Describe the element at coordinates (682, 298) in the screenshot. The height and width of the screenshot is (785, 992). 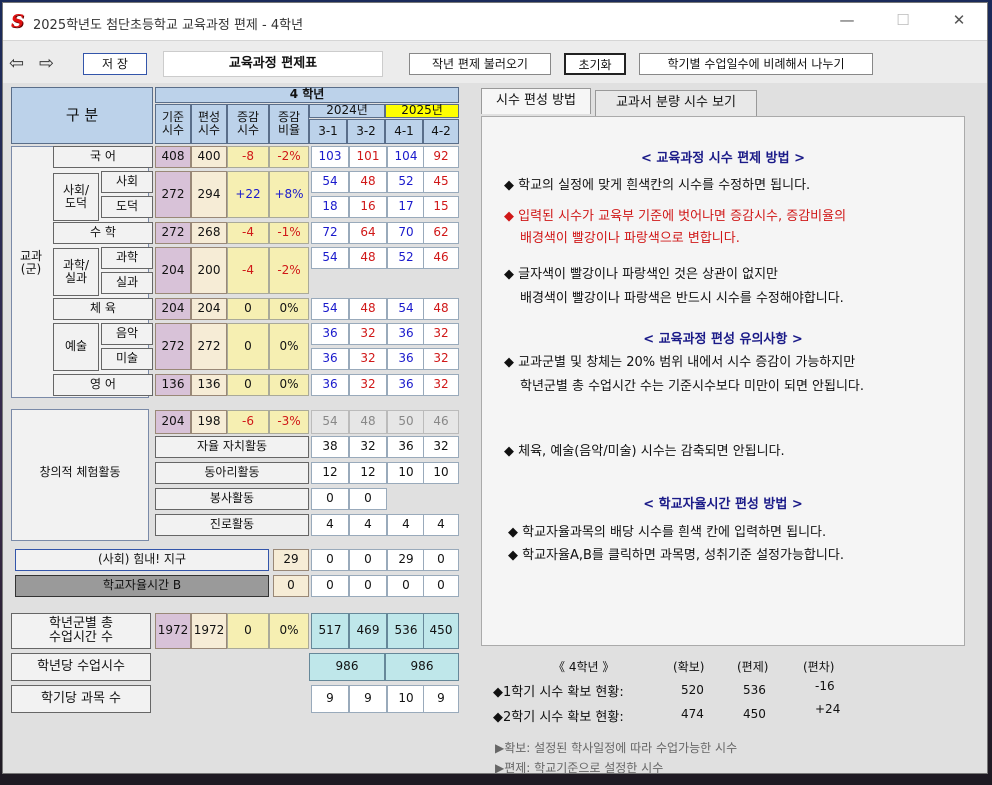
I see `panel-line: 배경색이 빨강이나 파랑색은 반드시 시수를 수정해야합니다.` at that location.